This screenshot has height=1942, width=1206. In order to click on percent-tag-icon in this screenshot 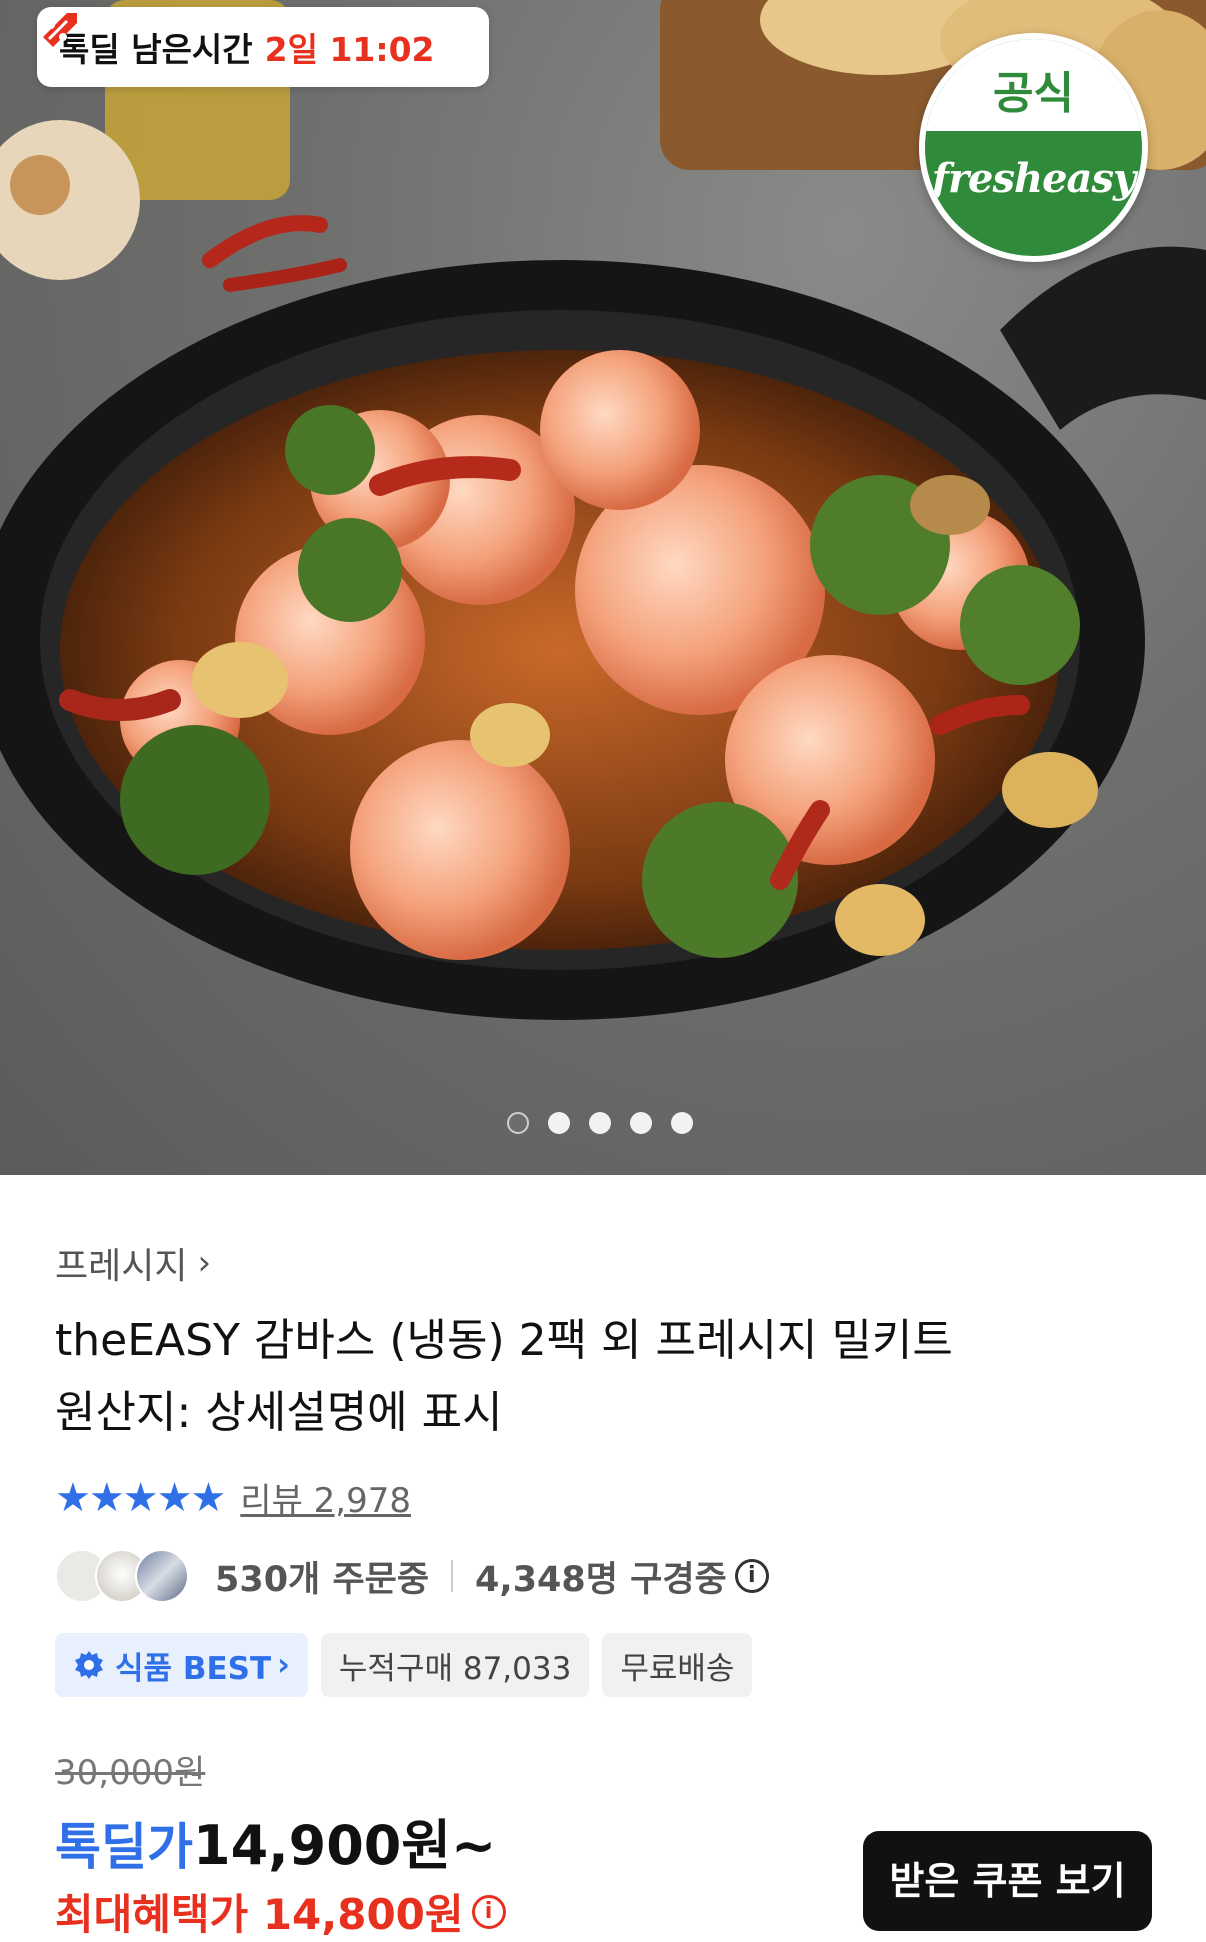, I will do `click(60, 30)`.